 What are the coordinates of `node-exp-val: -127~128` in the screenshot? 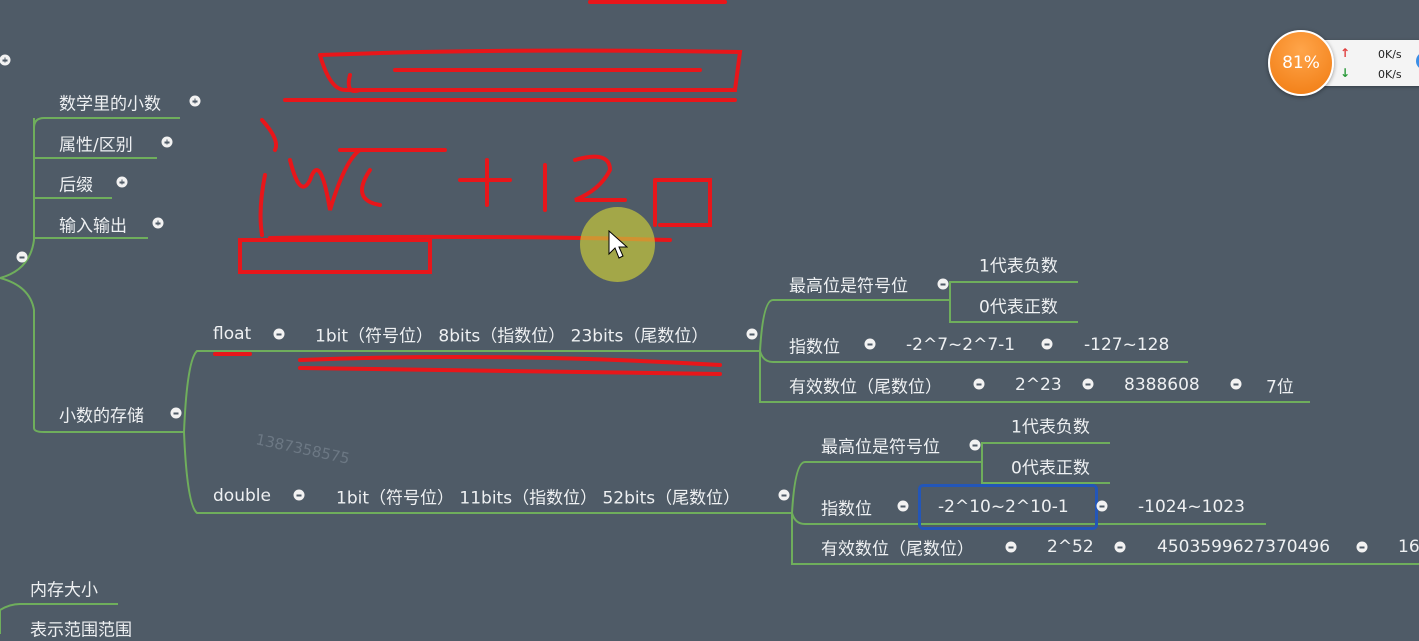 It's located at (1126, 345).